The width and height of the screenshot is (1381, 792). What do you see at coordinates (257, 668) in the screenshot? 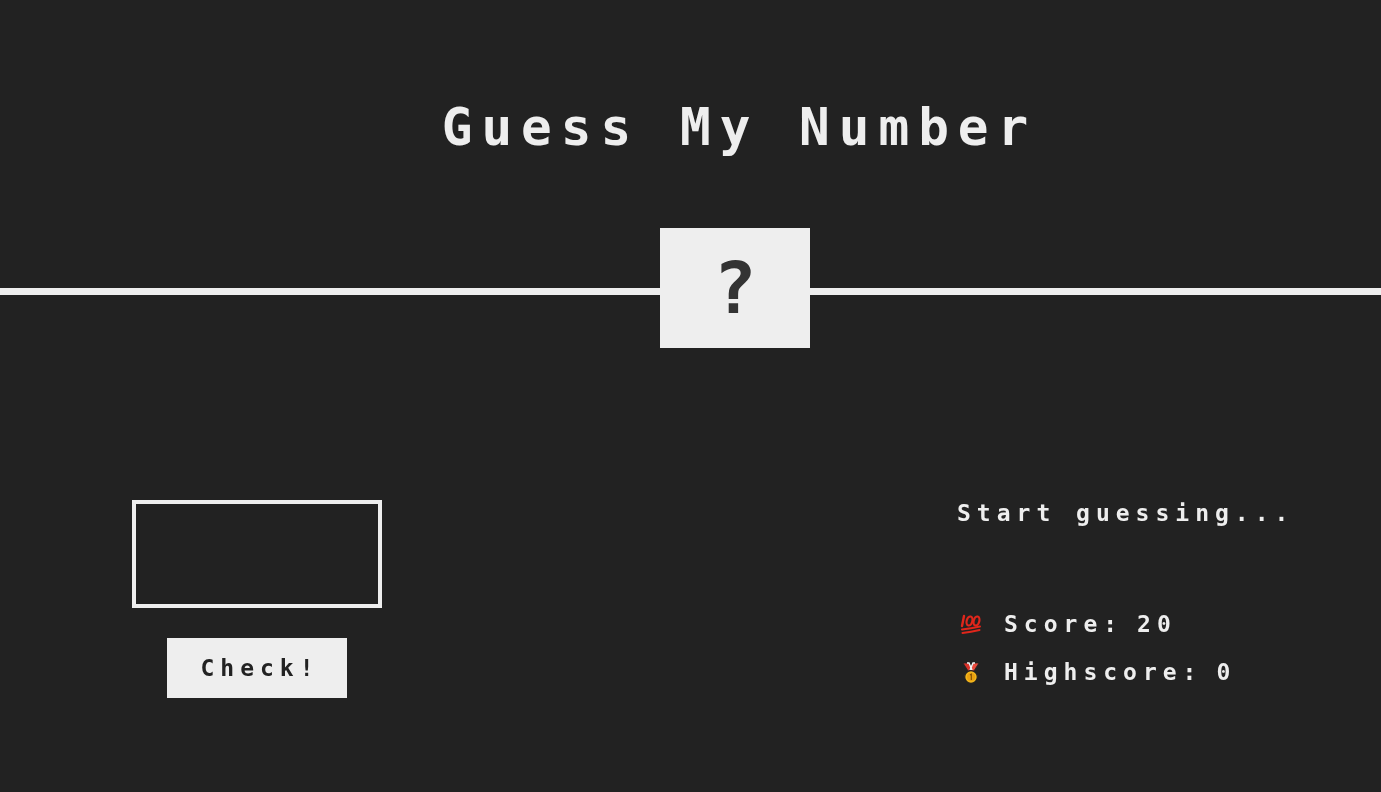
I see `check-button: Check!` at bounding box center [257, 668].